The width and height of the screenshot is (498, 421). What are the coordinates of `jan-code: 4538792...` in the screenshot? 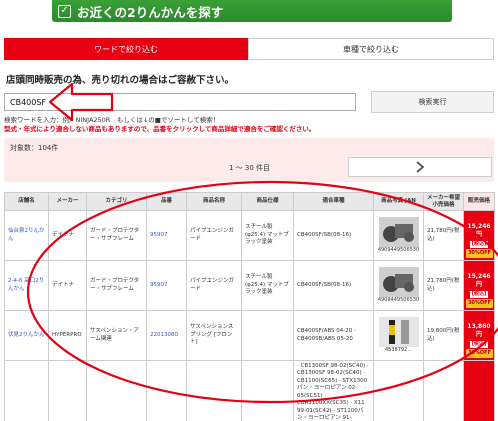 It's located at (398, 350).